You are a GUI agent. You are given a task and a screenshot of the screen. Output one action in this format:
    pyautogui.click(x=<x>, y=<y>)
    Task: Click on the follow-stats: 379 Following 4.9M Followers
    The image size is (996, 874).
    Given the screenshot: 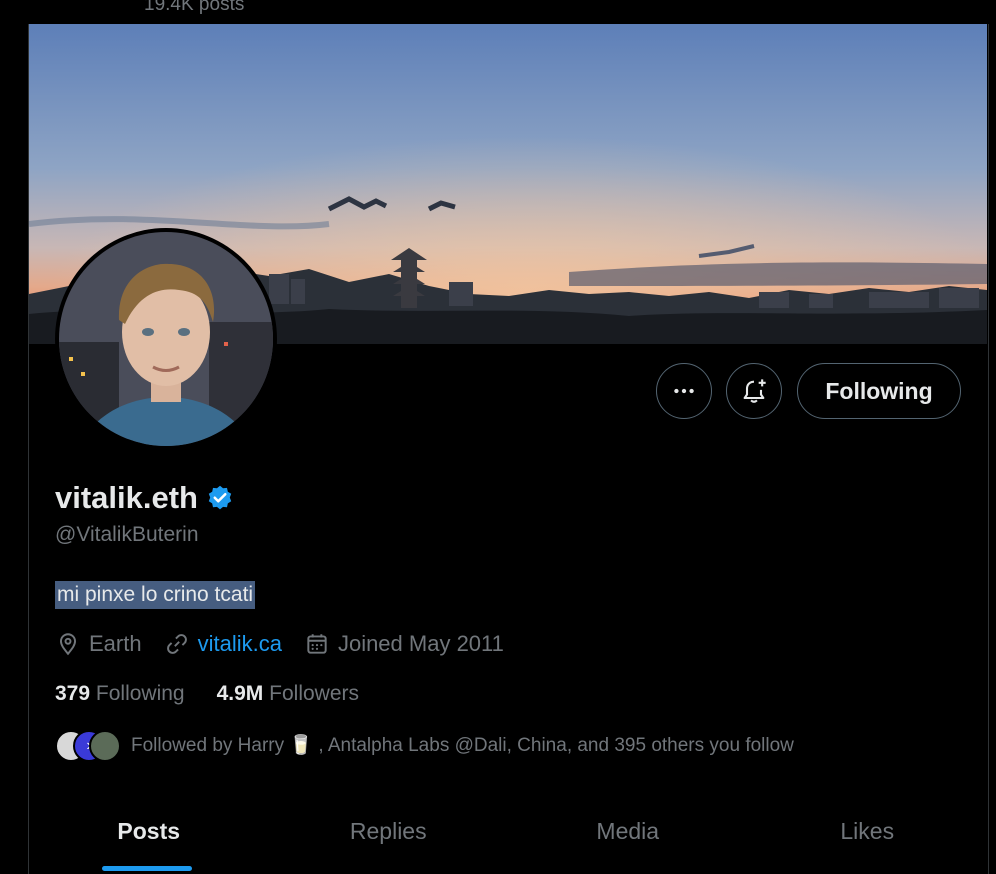 What is the action you would take?
    pyautogui.click(x=223, y=694)
    